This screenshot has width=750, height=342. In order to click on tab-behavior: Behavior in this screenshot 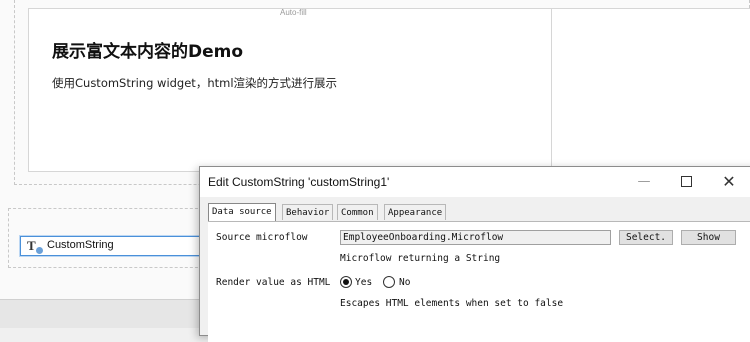, I will do `click(308, 212)`.